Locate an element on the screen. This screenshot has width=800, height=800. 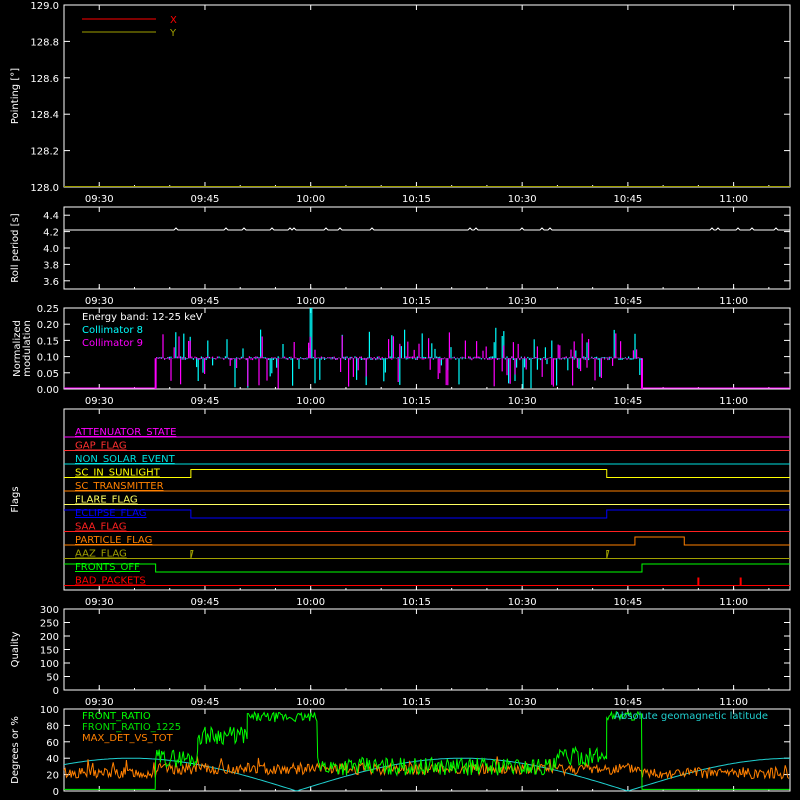
ytick-pointing-1: 128.2 is located at coordinates (44, 152).